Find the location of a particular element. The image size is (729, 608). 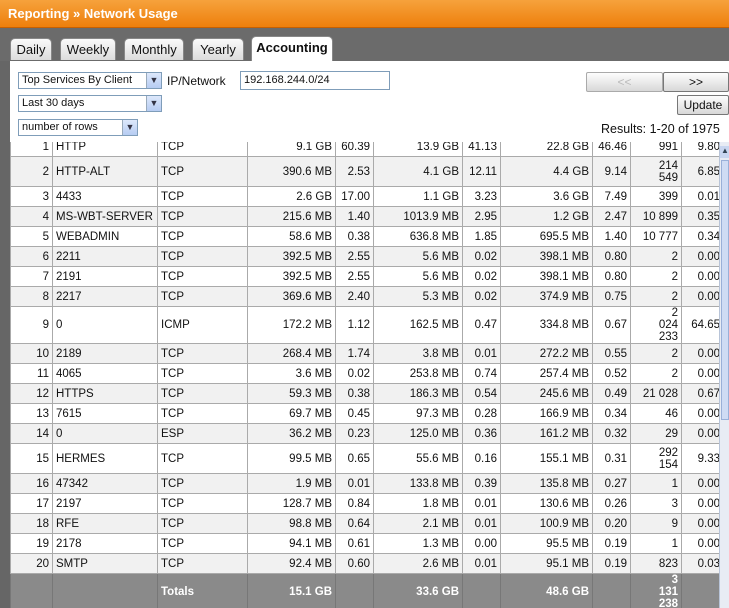

tab-accounting: Accounting is located at coordinates (292, 48).